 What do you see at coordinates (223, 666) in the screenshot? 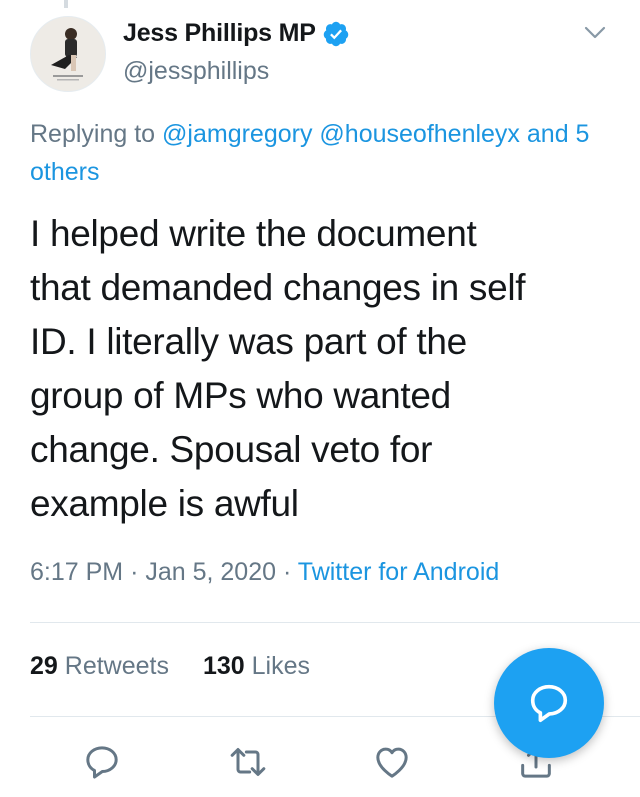
I see `likes-count: 130` at bounding box center [223, 666].